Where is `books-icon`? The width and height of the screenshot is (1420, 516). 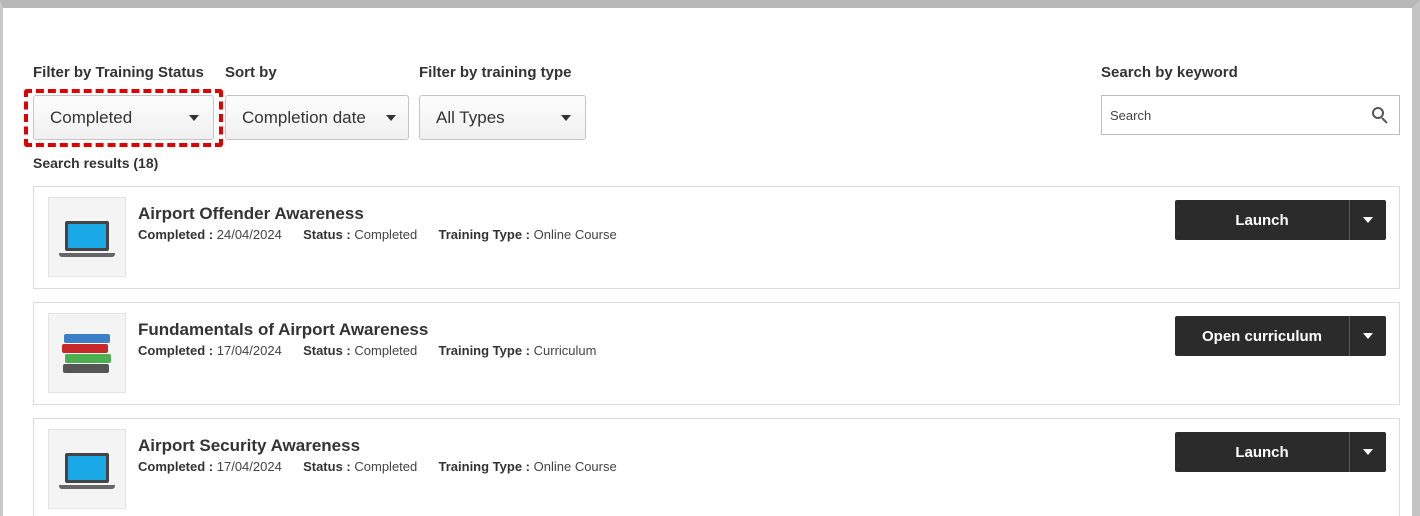
books-icon is located at coordinates (87, 353).